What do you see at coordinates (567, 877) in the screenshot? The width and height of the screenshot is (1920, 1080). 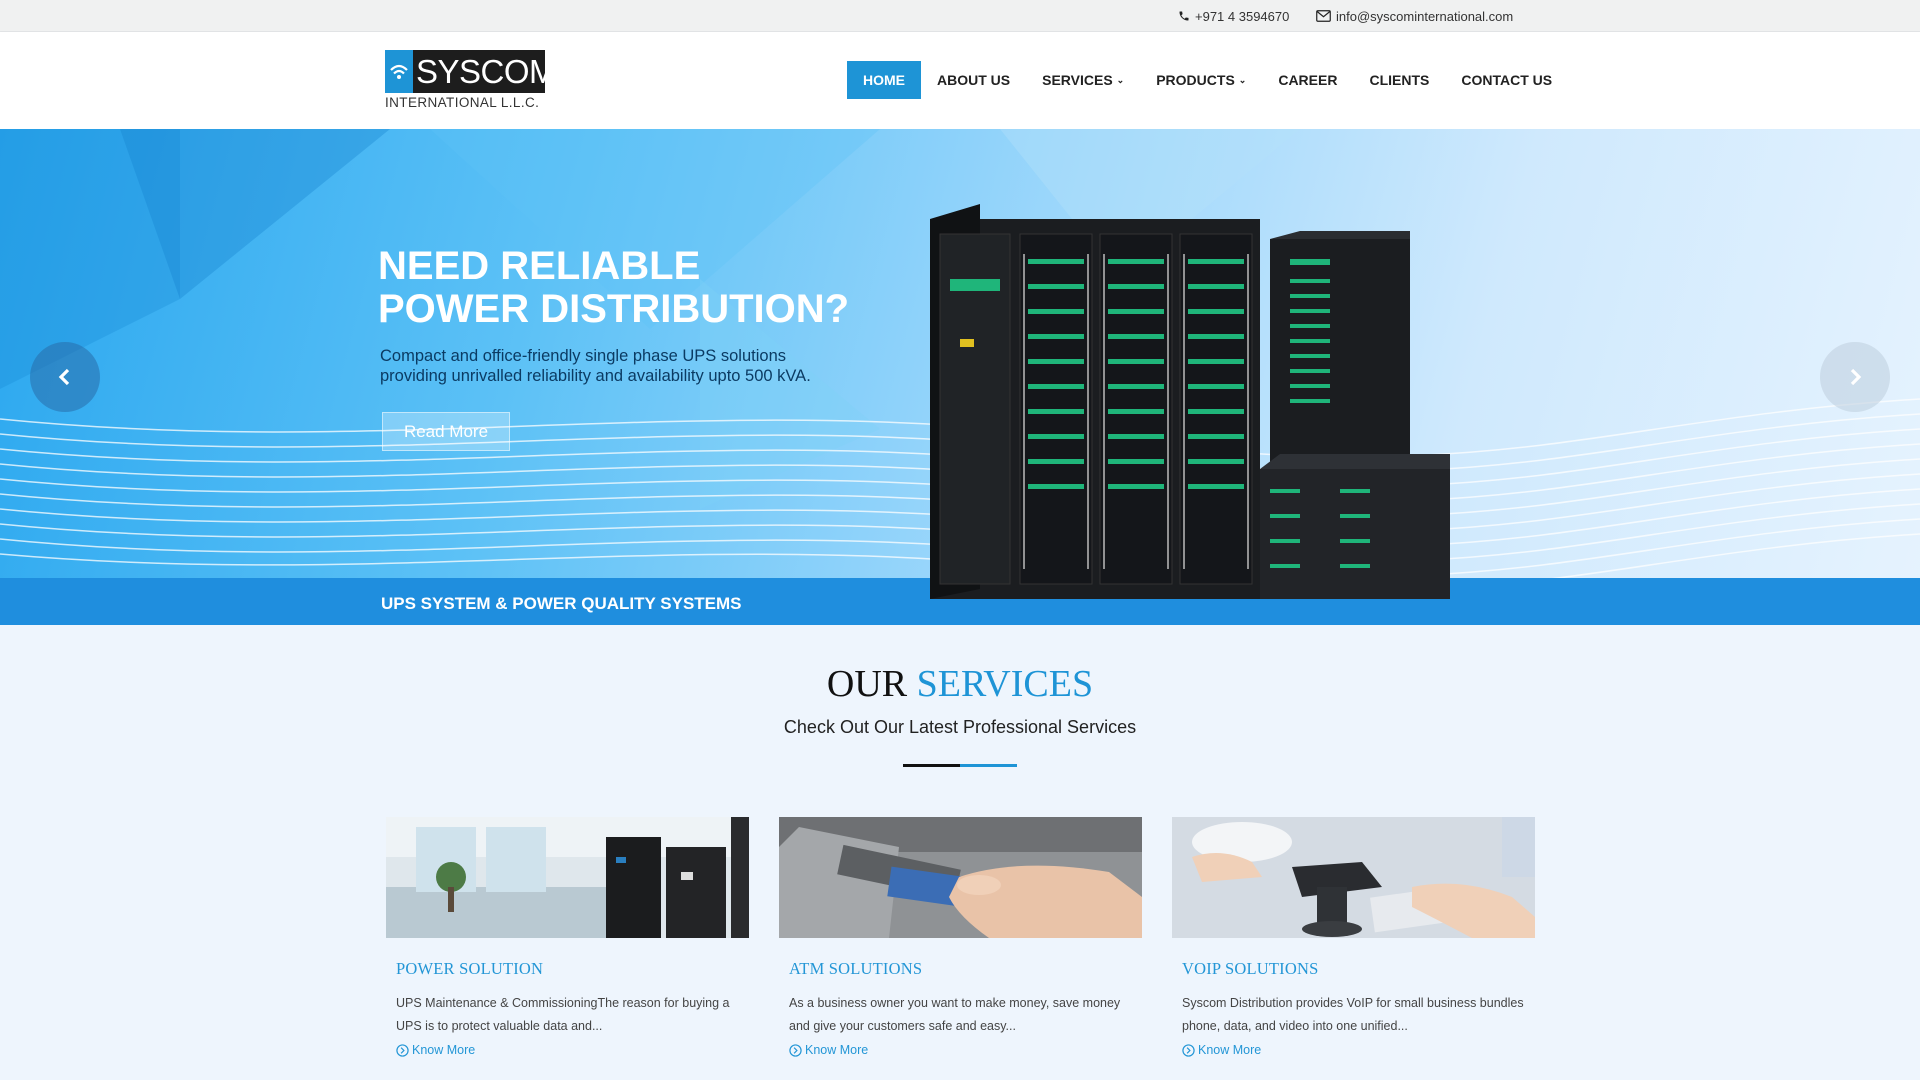 I see `power-solution-image` at bounding box center [567, 877].